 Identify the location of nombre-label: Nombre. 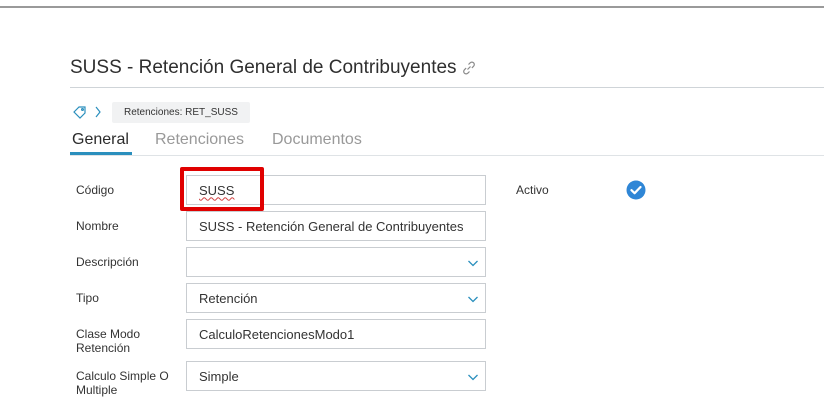
(97, 226).